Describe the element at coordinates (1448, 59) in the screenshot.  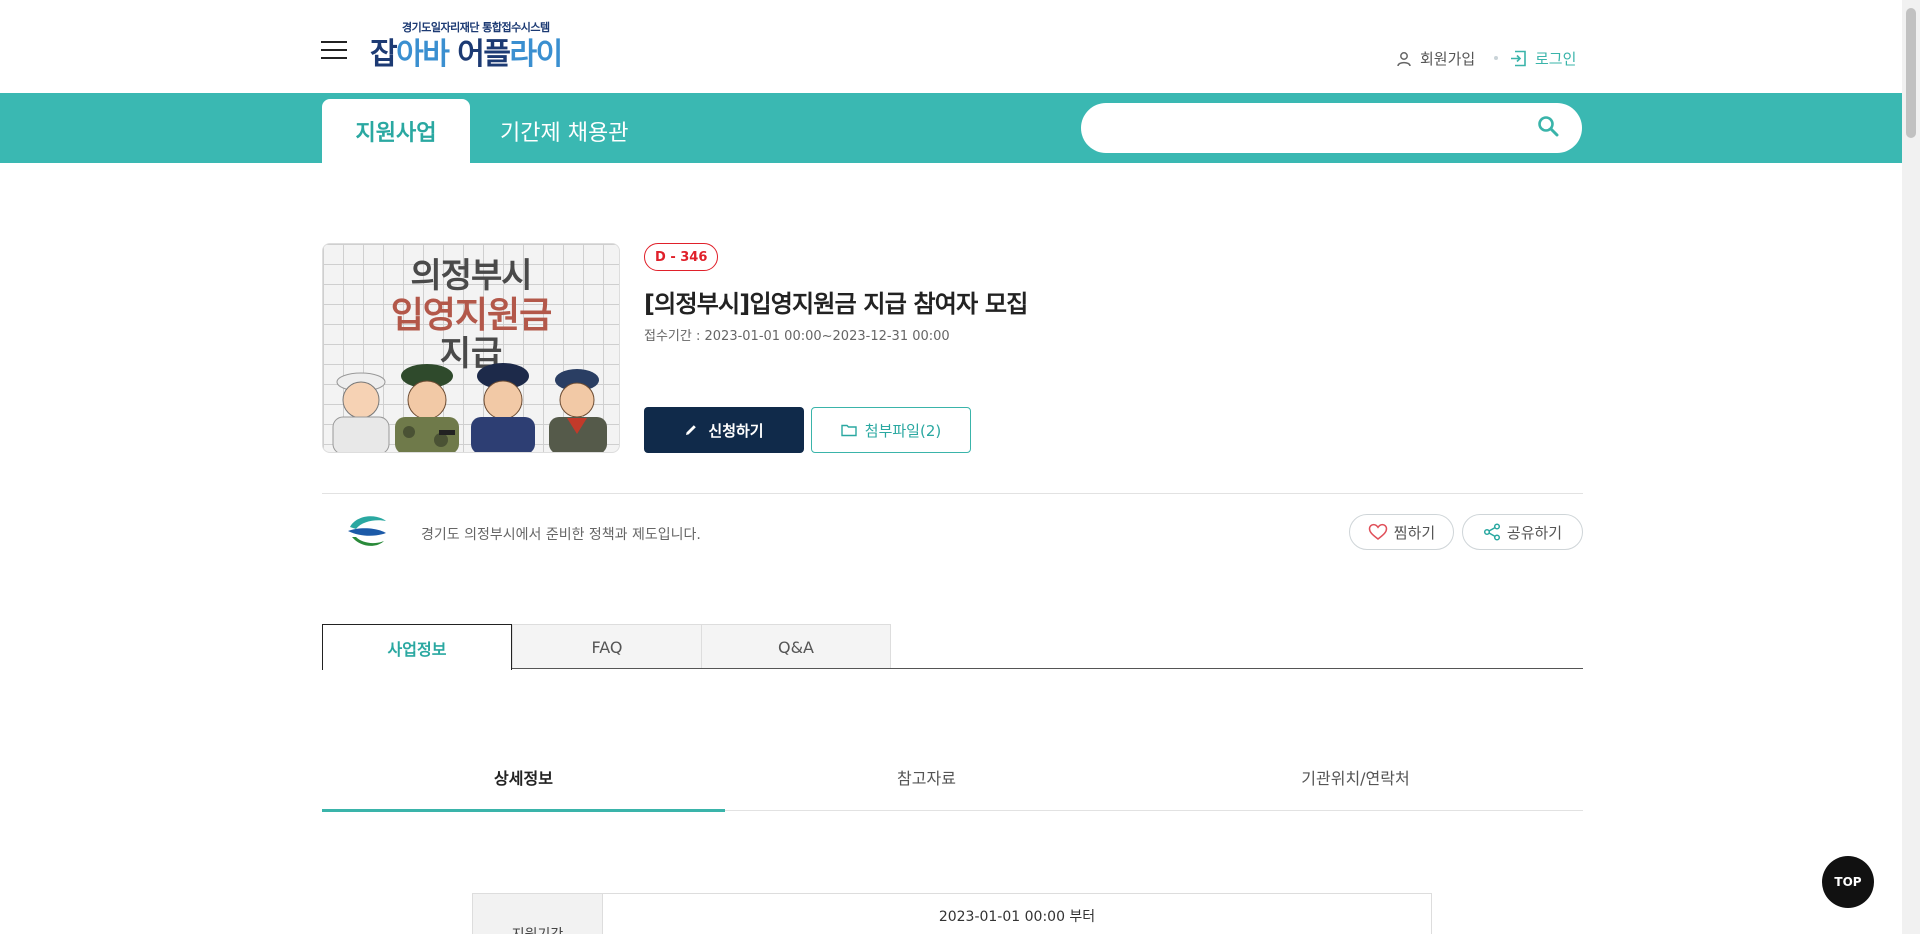
I see `signup-label: 회원가입` at that location.